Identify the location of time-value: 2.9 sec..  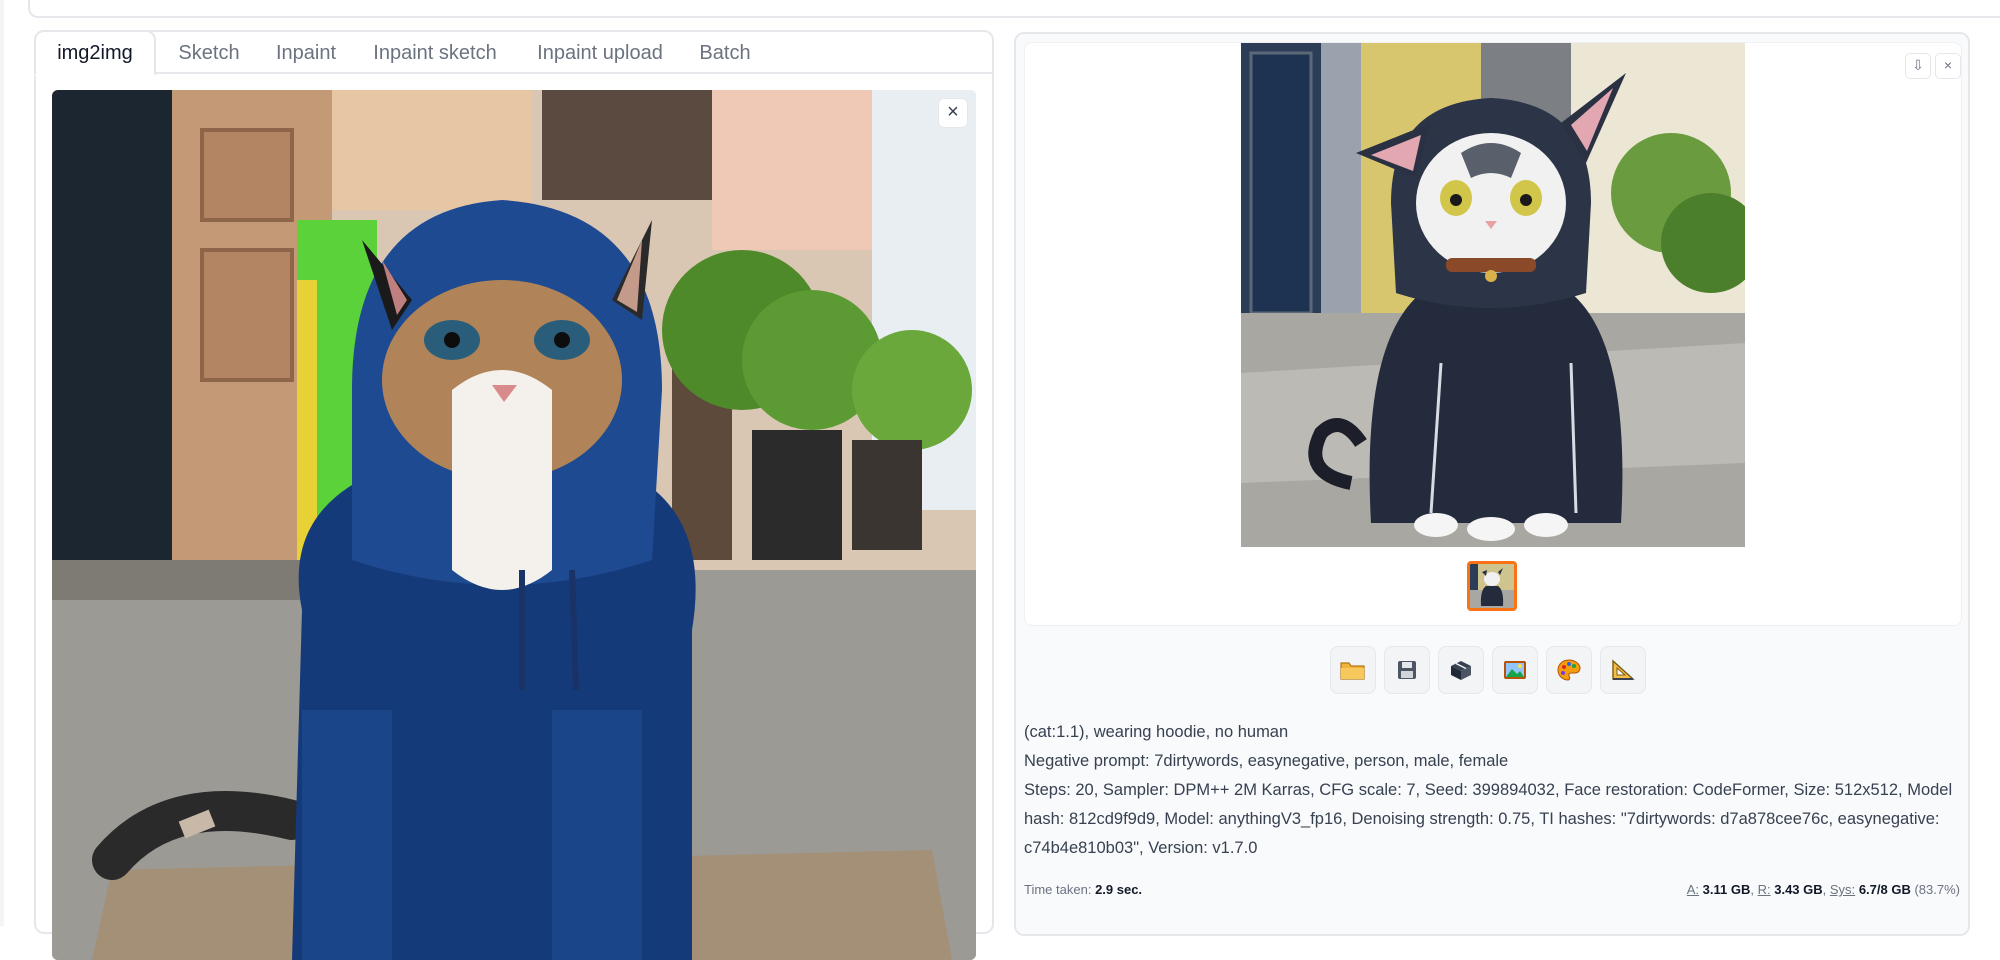
(1119, 889).